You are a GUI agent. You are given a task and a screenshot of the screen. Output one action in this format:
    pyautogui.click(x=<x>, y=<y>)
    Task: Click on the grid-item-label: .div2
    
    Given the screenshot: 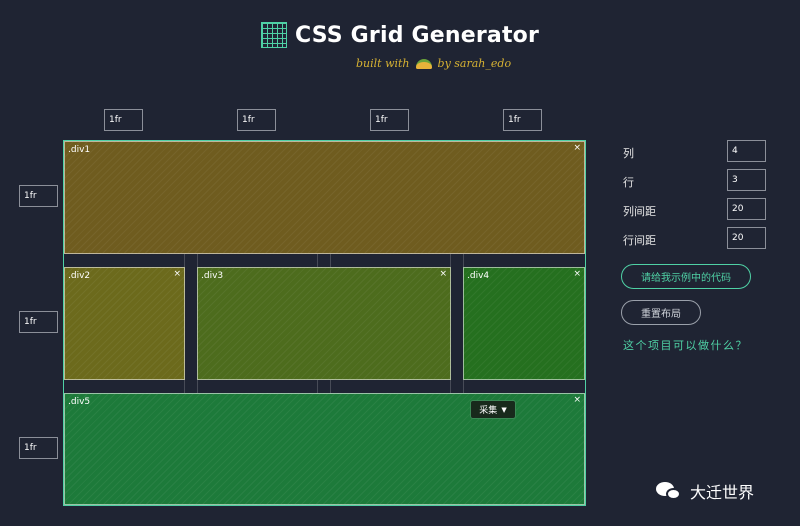 What is the action you would take?
    pyautogui.click(x=79, y=276)
    